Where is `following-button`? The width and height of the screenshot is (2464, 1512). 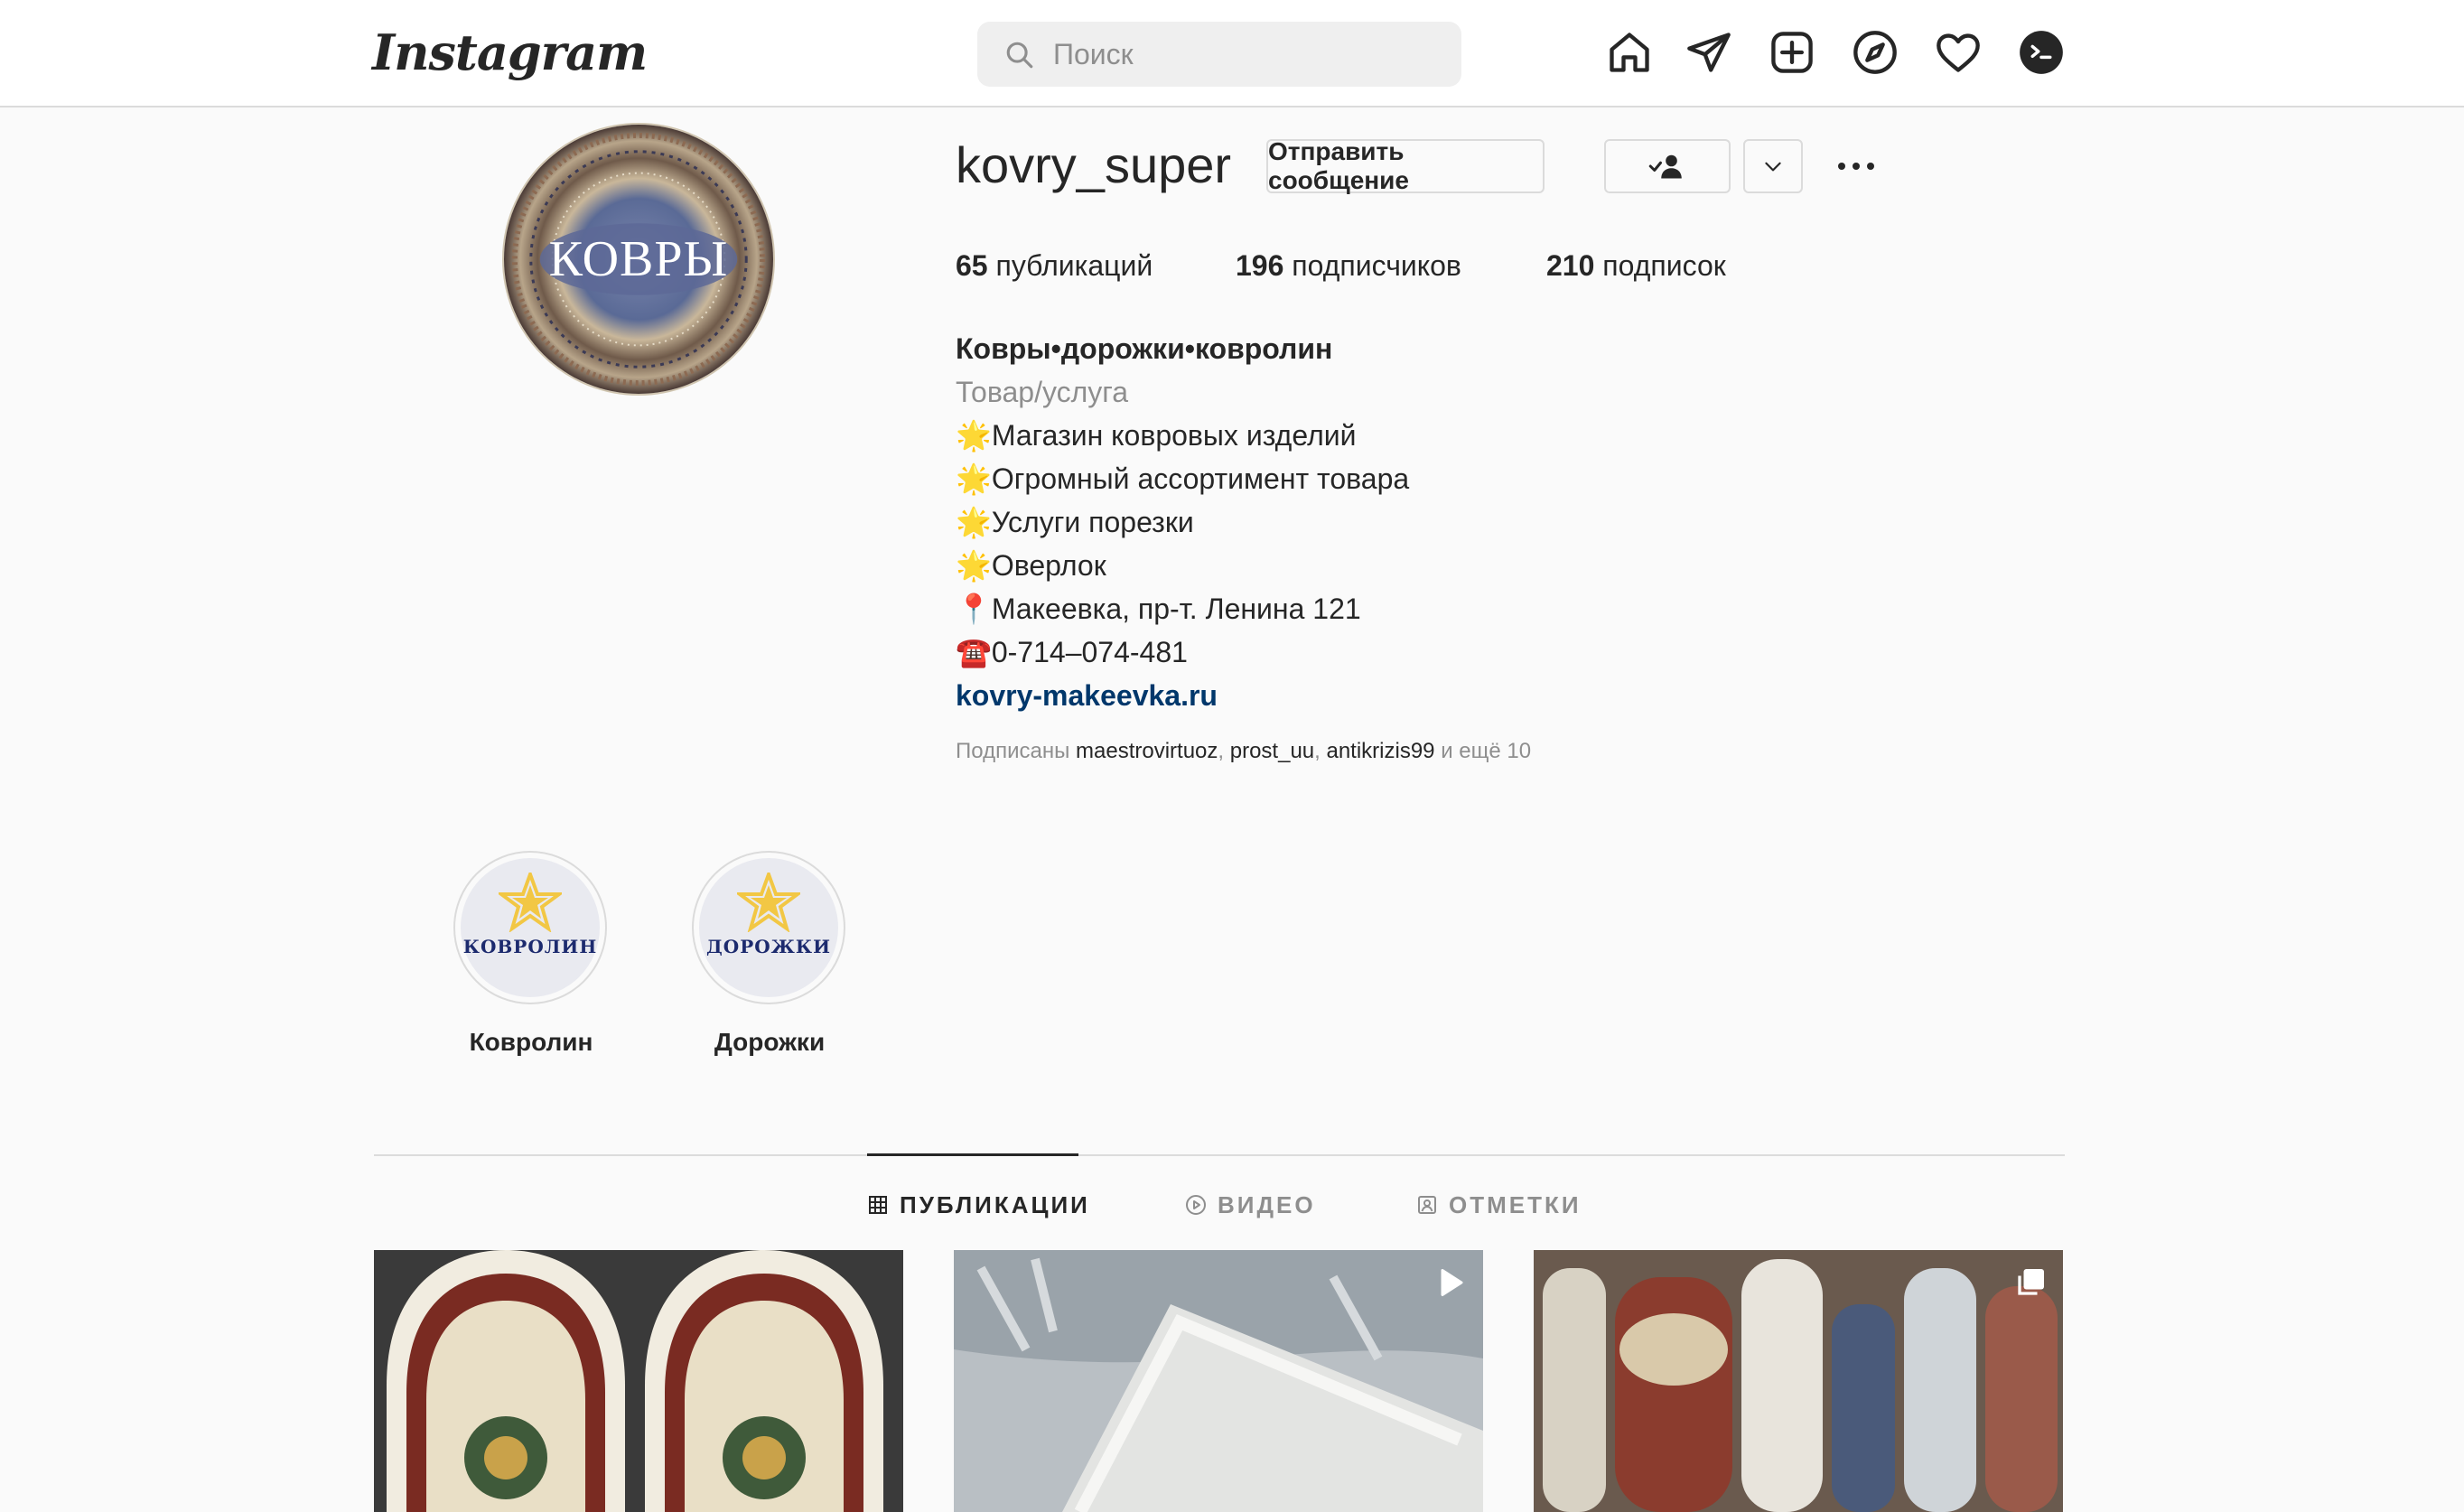
following-button is located at coordinates (1667, 166).